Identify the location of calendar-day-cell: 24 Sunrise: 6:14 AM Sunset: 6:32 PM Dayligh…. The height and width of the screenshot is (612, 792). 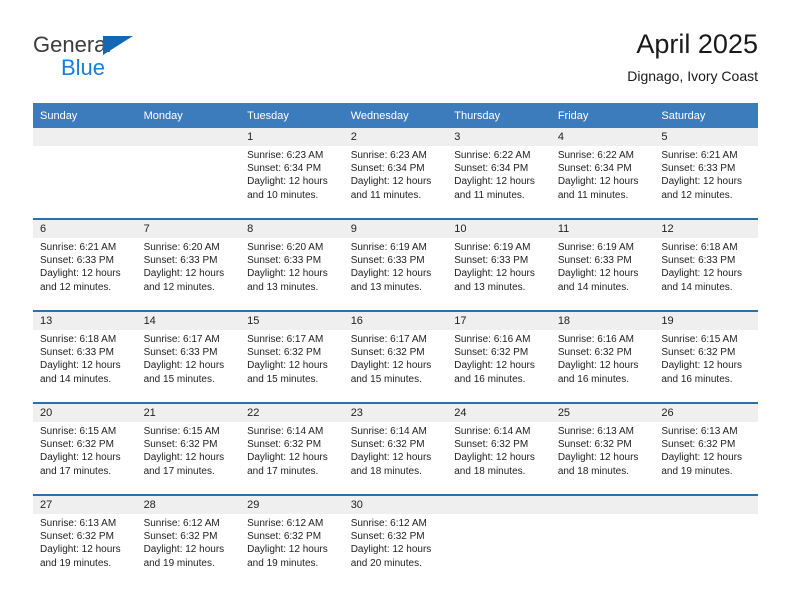
(499, 448).